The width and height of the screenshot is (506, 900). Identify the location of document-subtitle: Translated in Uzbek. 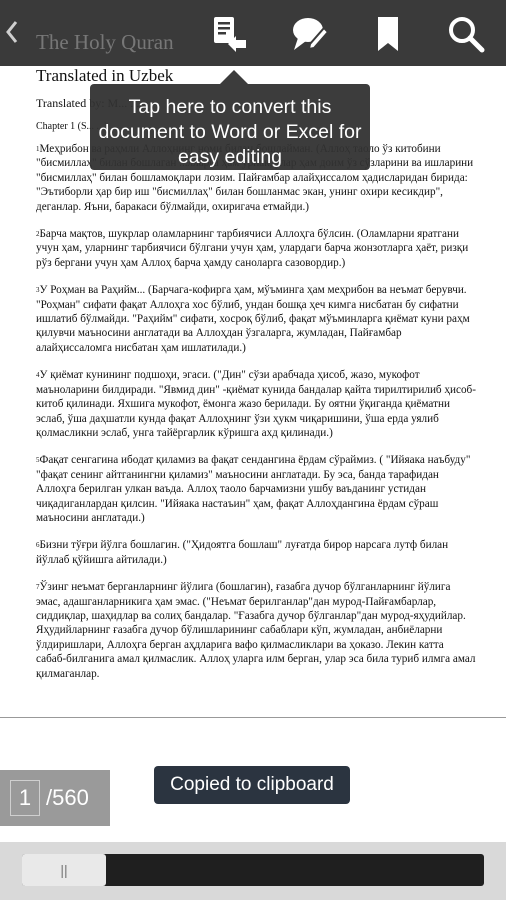
(105, 75).